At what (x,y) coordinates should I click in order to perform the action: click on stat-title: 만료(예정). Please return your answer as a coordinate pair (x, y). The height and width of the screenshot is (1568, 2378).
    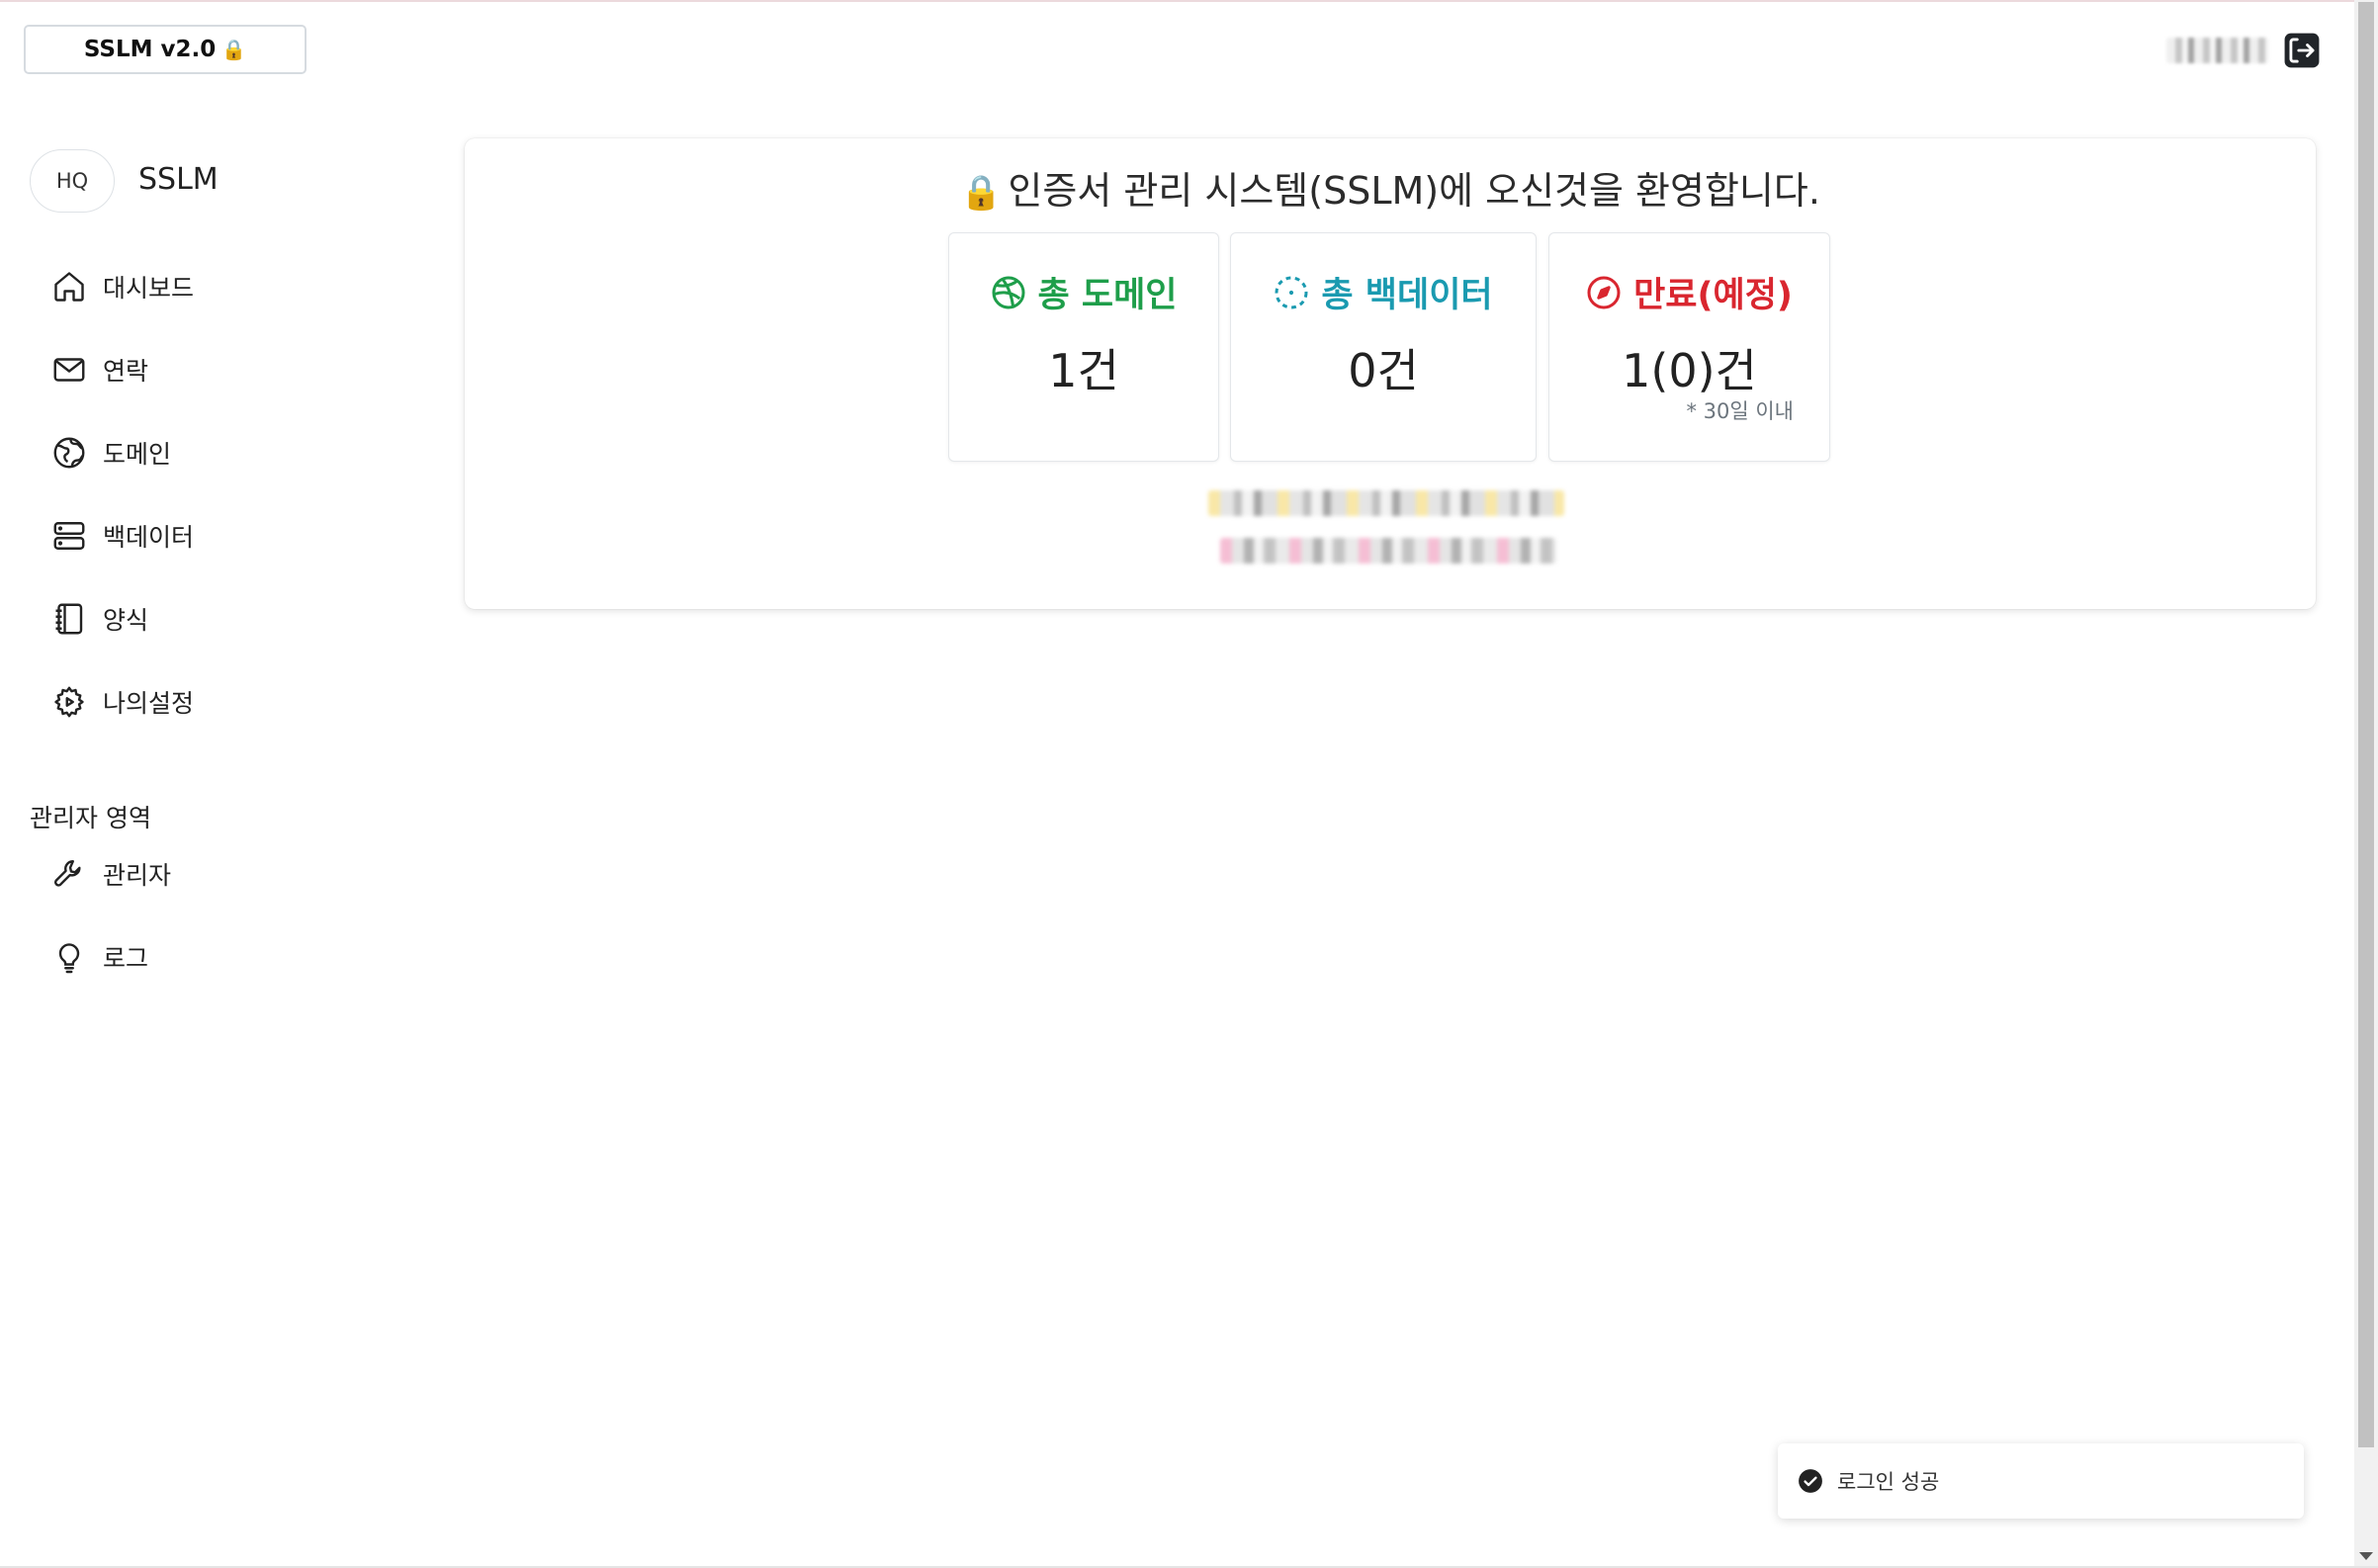
    Looking at the image, I should click on (1689, 292).